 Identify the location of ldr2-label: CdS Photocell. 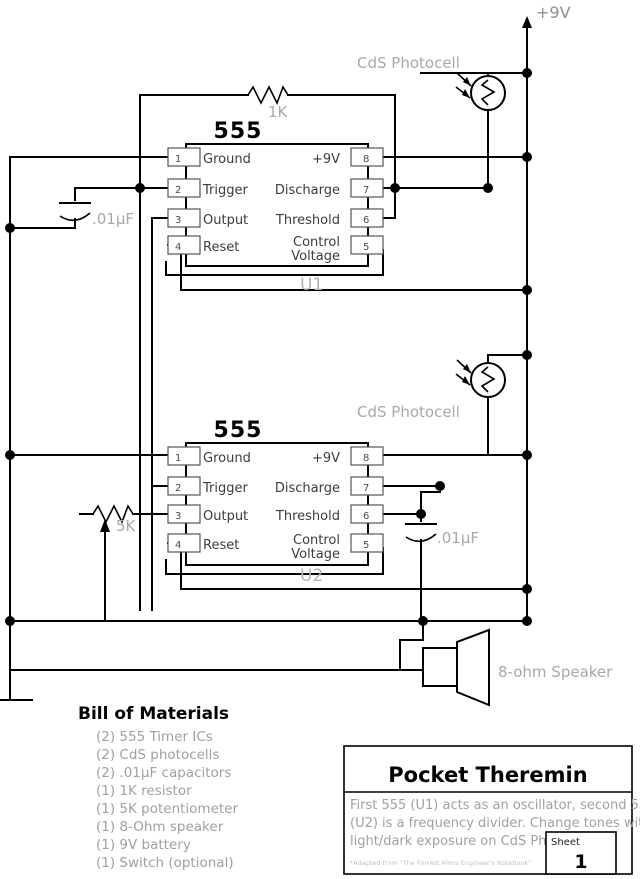
(408, 412).